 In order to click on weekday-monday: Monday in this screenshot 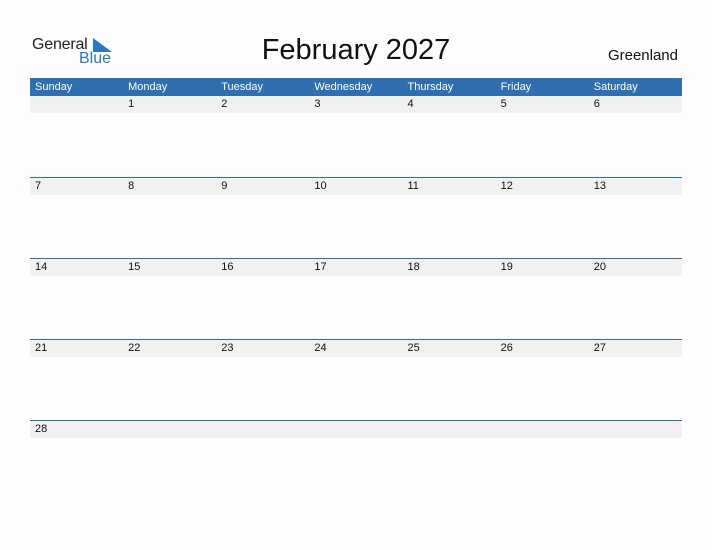, I will do `click(148, 87)`.